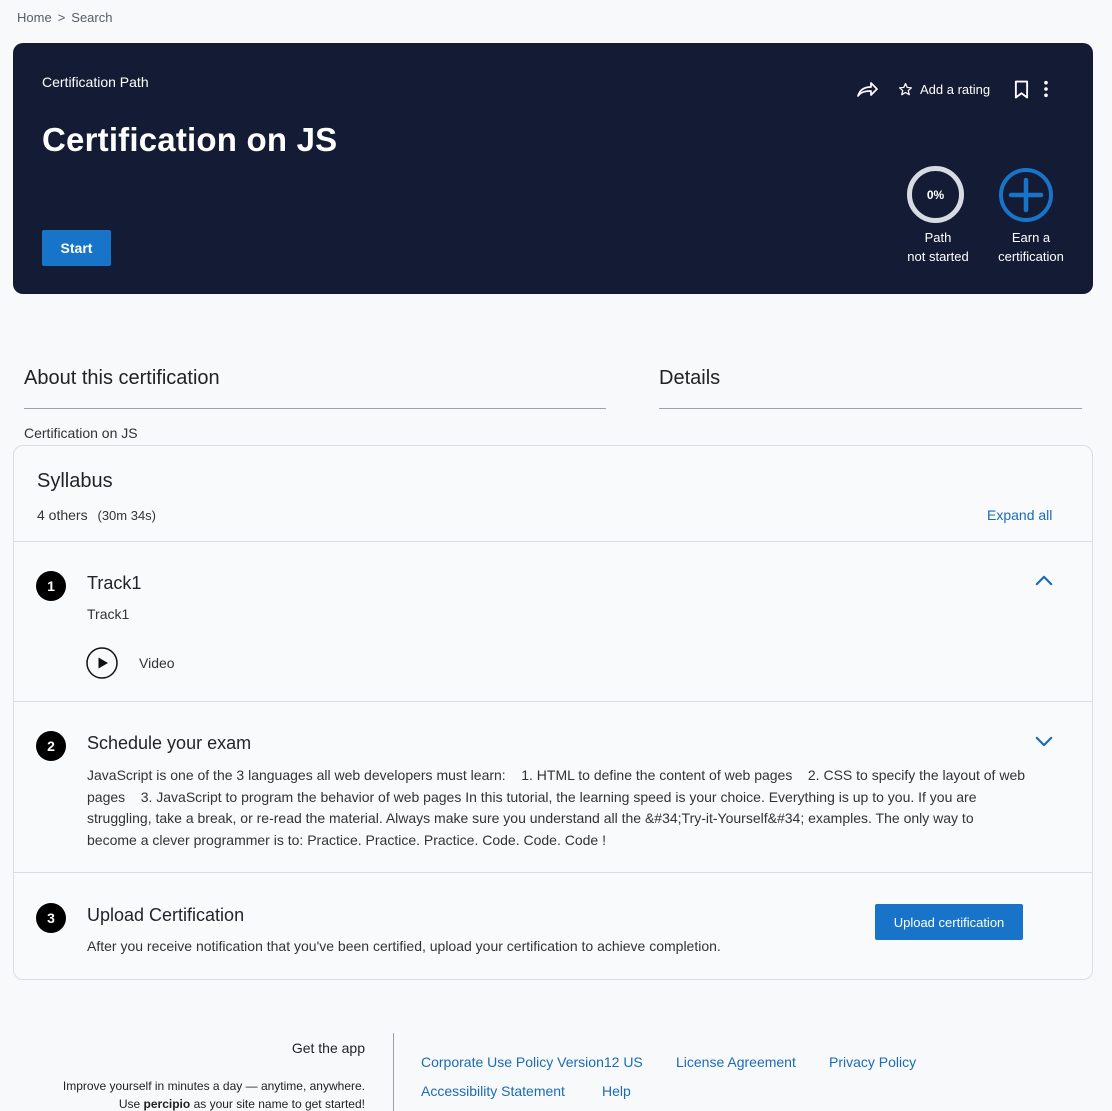  What do you see at coordinates (938, 237) in the screenshot?
I see `path-status-line1: Path` at bounding box center [938, 237].